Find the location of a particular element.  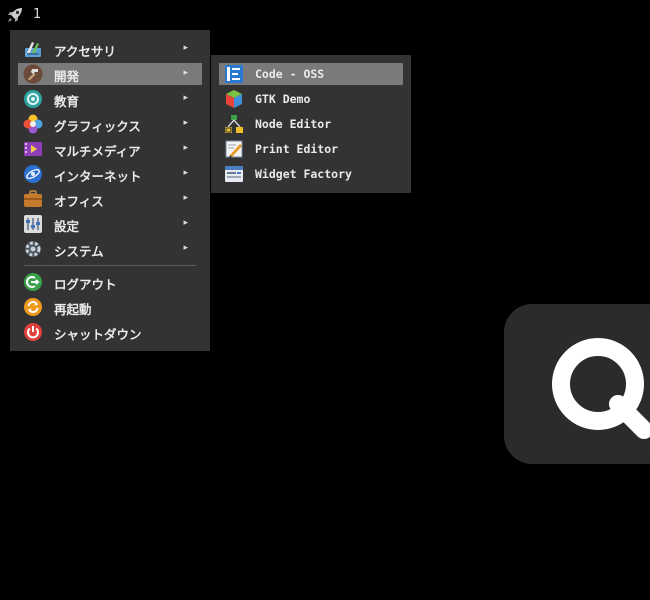

development-icon is located at coordinates (33, 74).